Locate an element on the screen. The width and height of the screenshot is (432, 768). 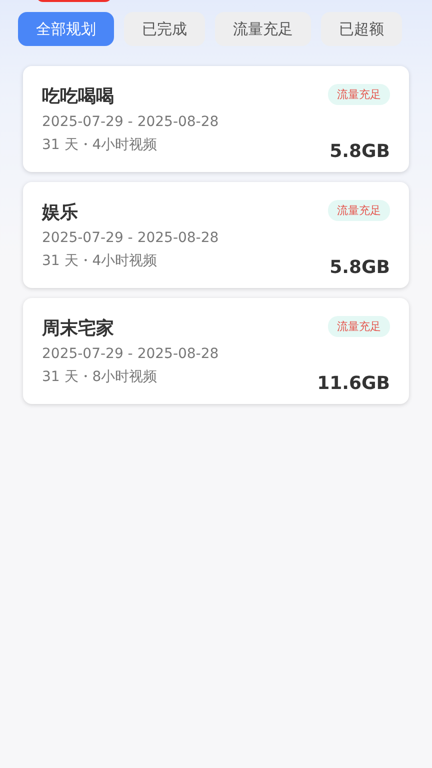
plan-name: 娱乐 is located at coordinates (60, 212).